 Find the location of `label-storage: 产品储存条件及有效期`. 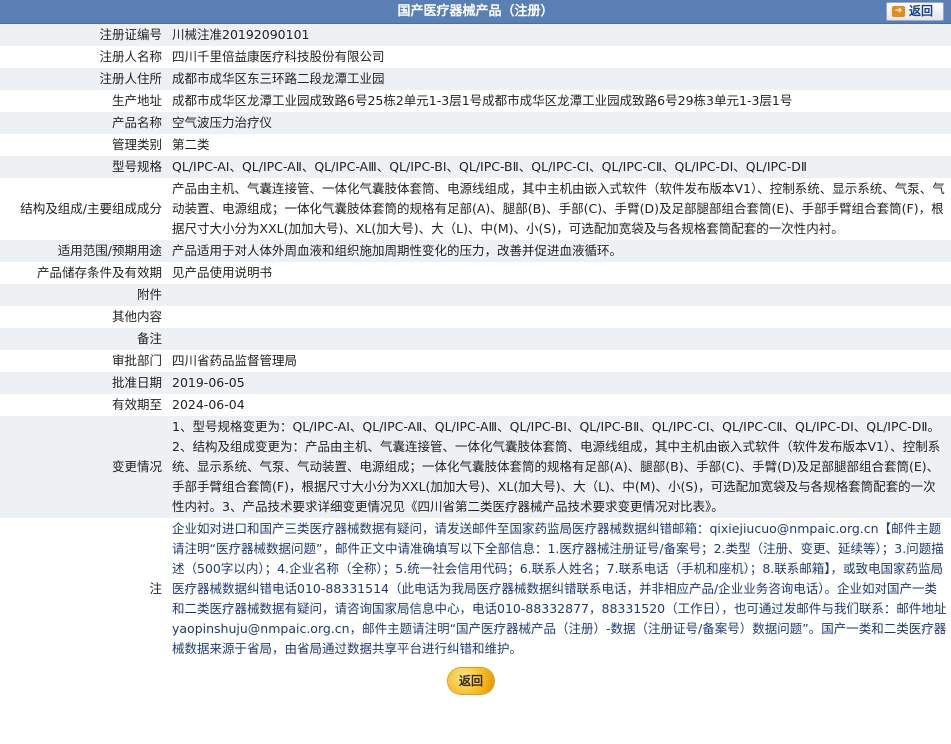

label-storage: 产品储存条件及有效期 is located at coordinates (83, 273).